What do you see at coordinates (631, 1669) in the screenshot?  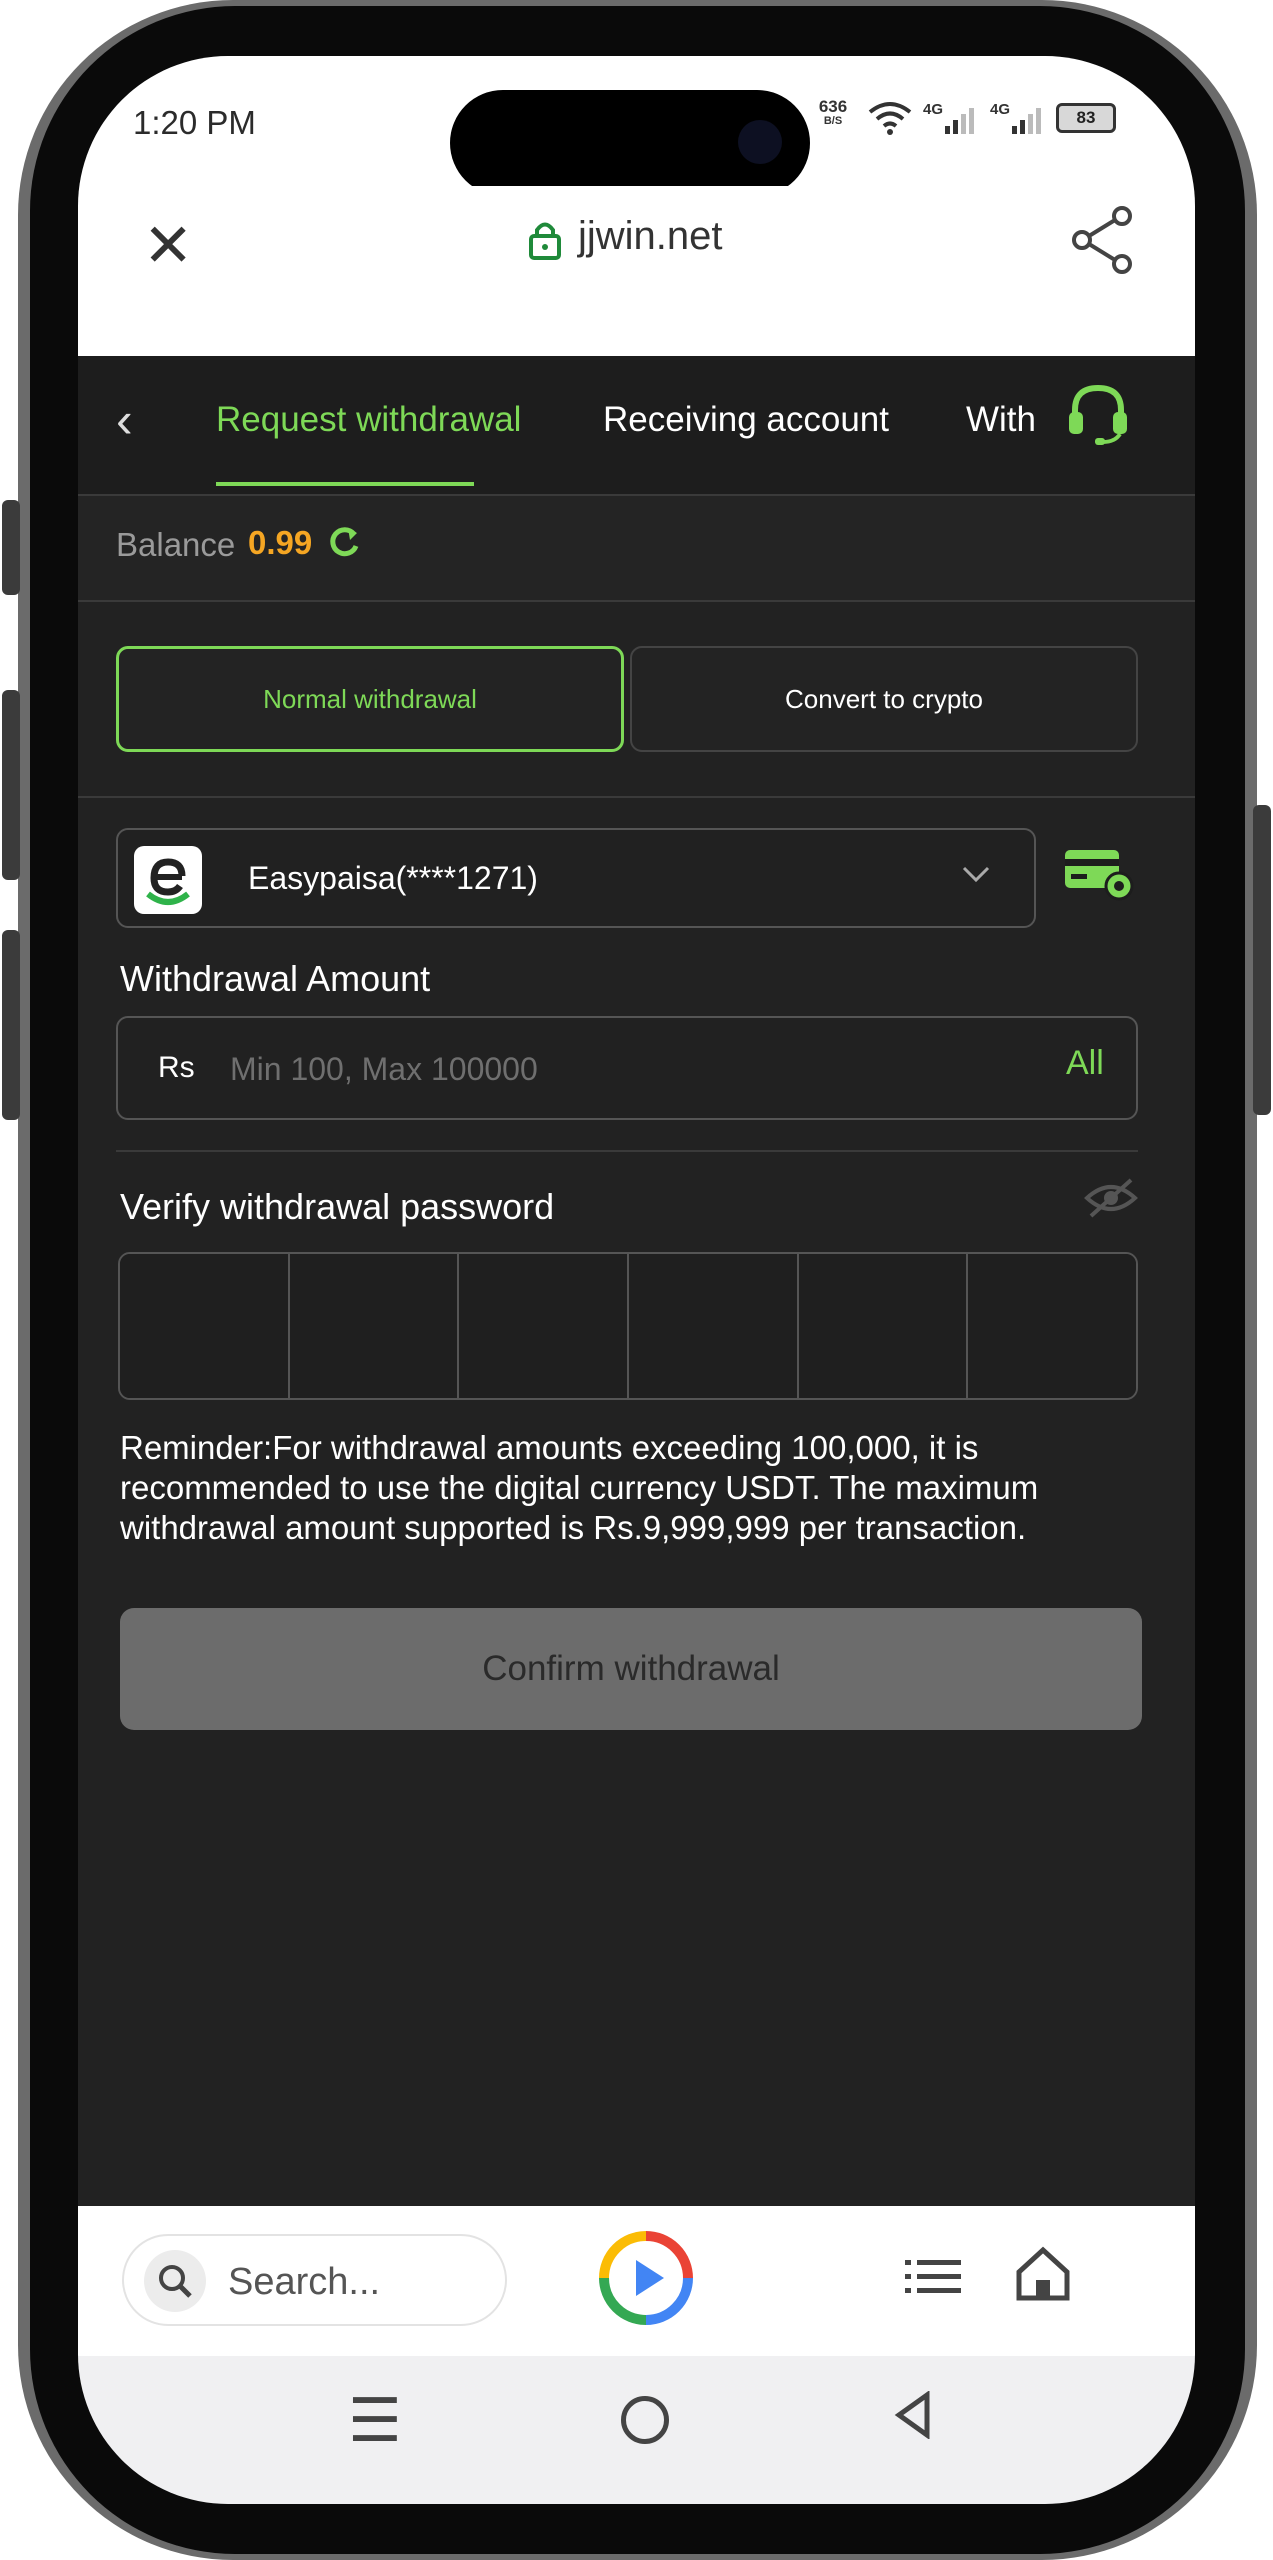 I see `confirm-withdrawal-button: Confirm withdrawal` at bounding box center [631, 1669].